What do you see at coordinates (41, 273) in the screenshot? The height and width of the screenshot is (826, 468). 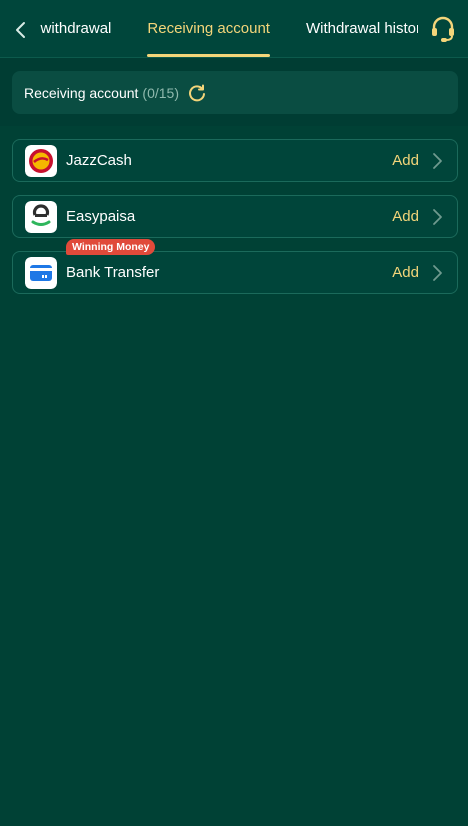 I see `bank-card-logo` at bounding box center [41, 273].